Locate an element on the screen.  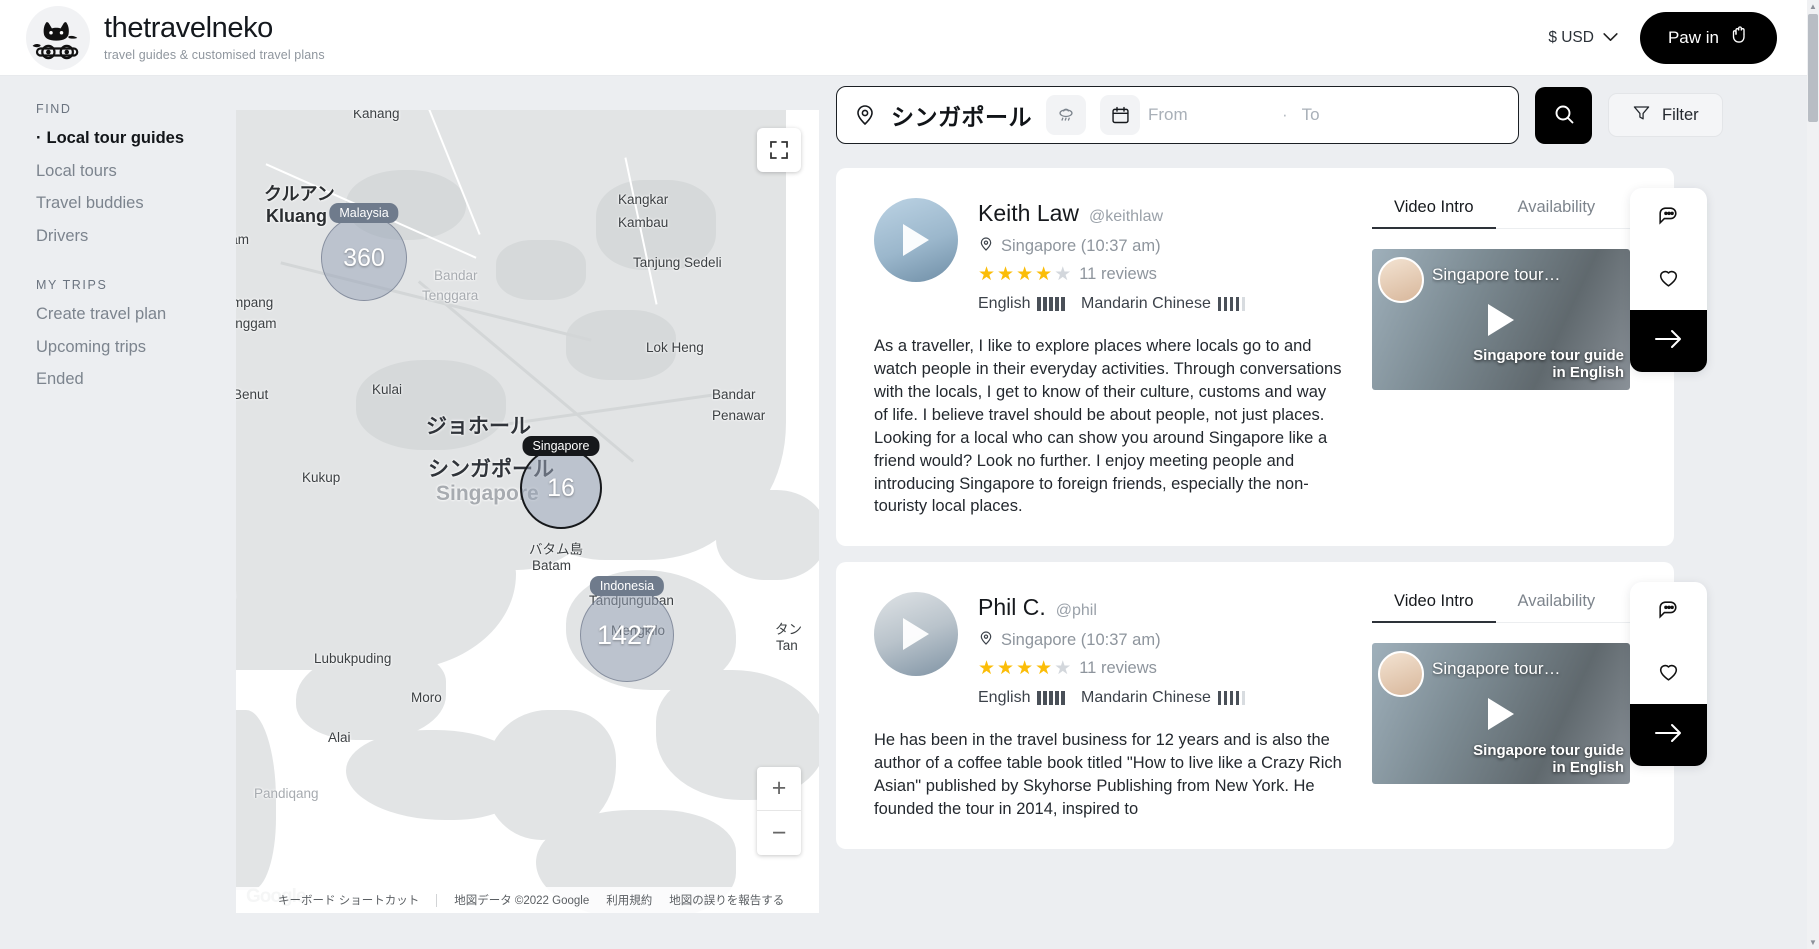
currency-label: $ USD is located at coordinates (1571, 37).